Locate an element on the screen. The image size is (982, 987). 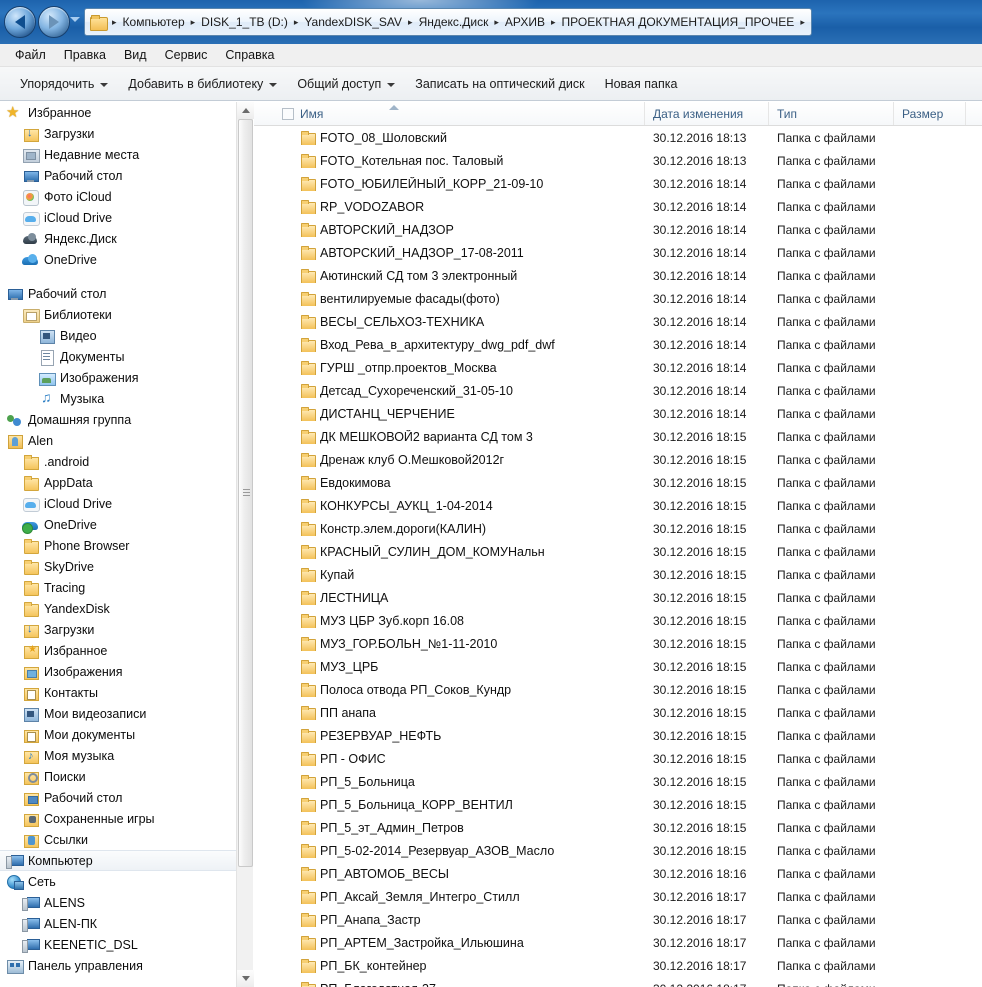
sidebar-item-13: Изображения is located at coordinates (118, 377).